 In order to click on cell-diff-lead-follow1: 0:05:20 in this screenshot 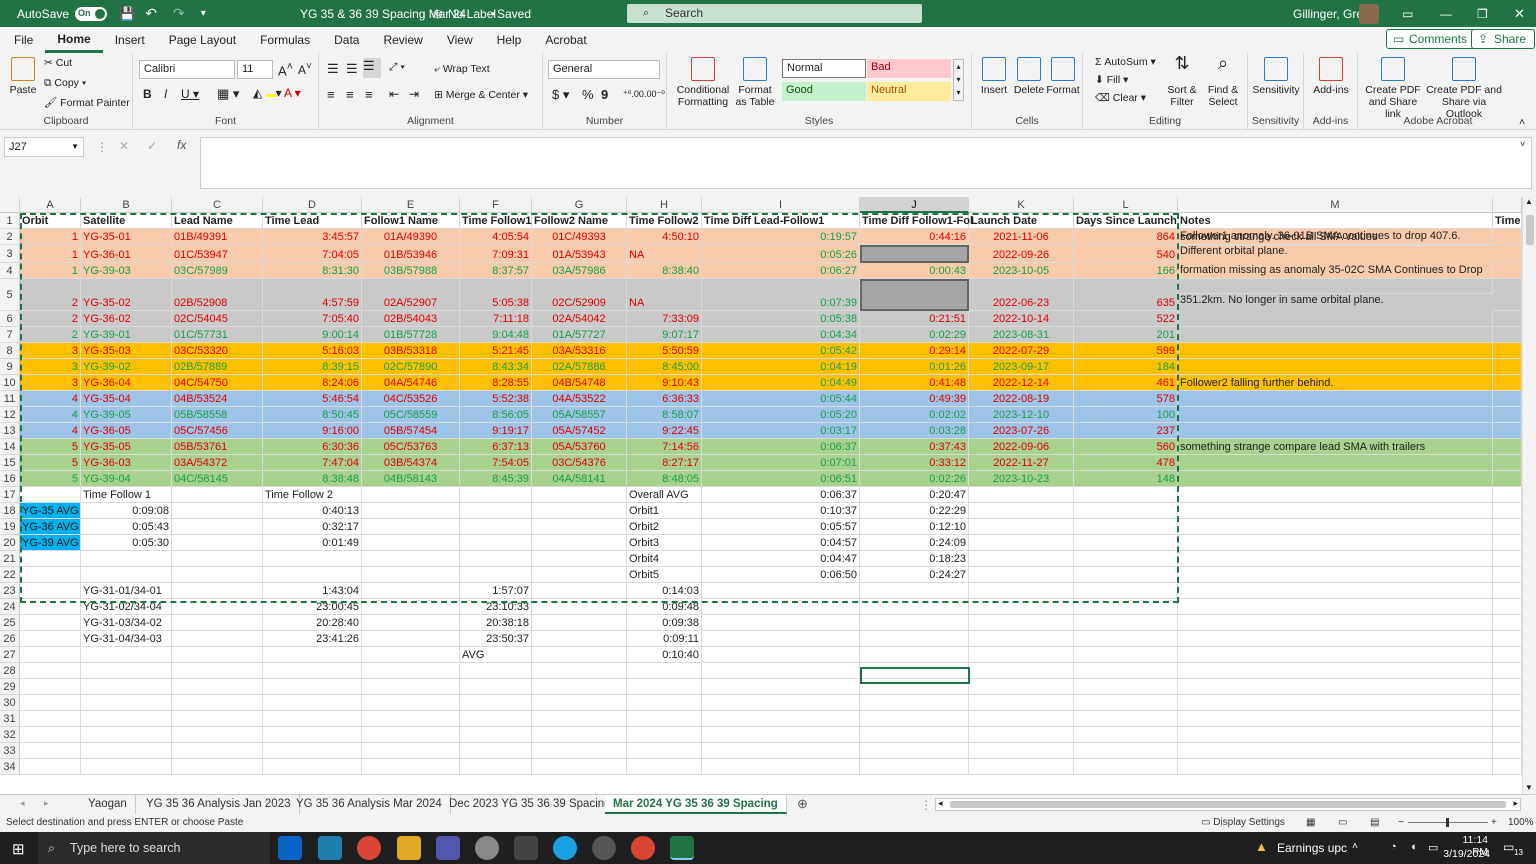, I will do `click(781, 415)`.